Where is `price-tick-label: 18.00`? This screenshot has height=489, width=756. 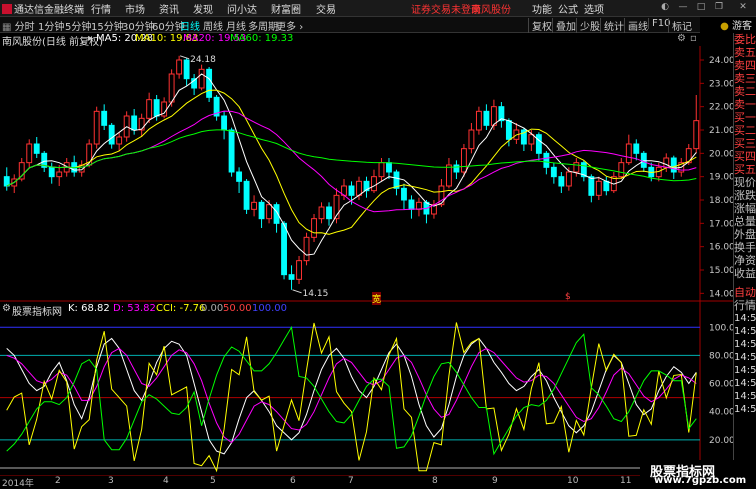 price-tick-label: 18.00 is located at coordinates (721, 201).